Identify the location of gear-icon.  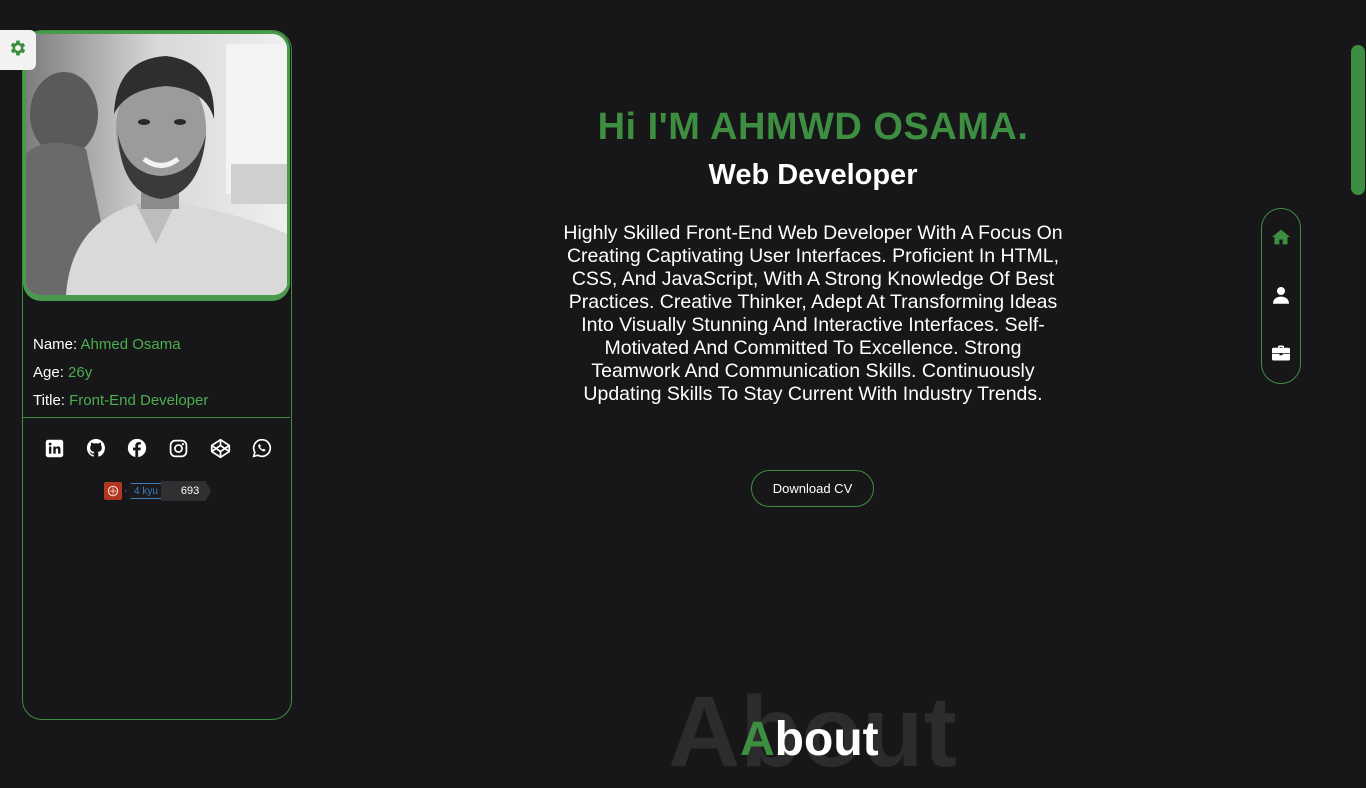
(18, 50).